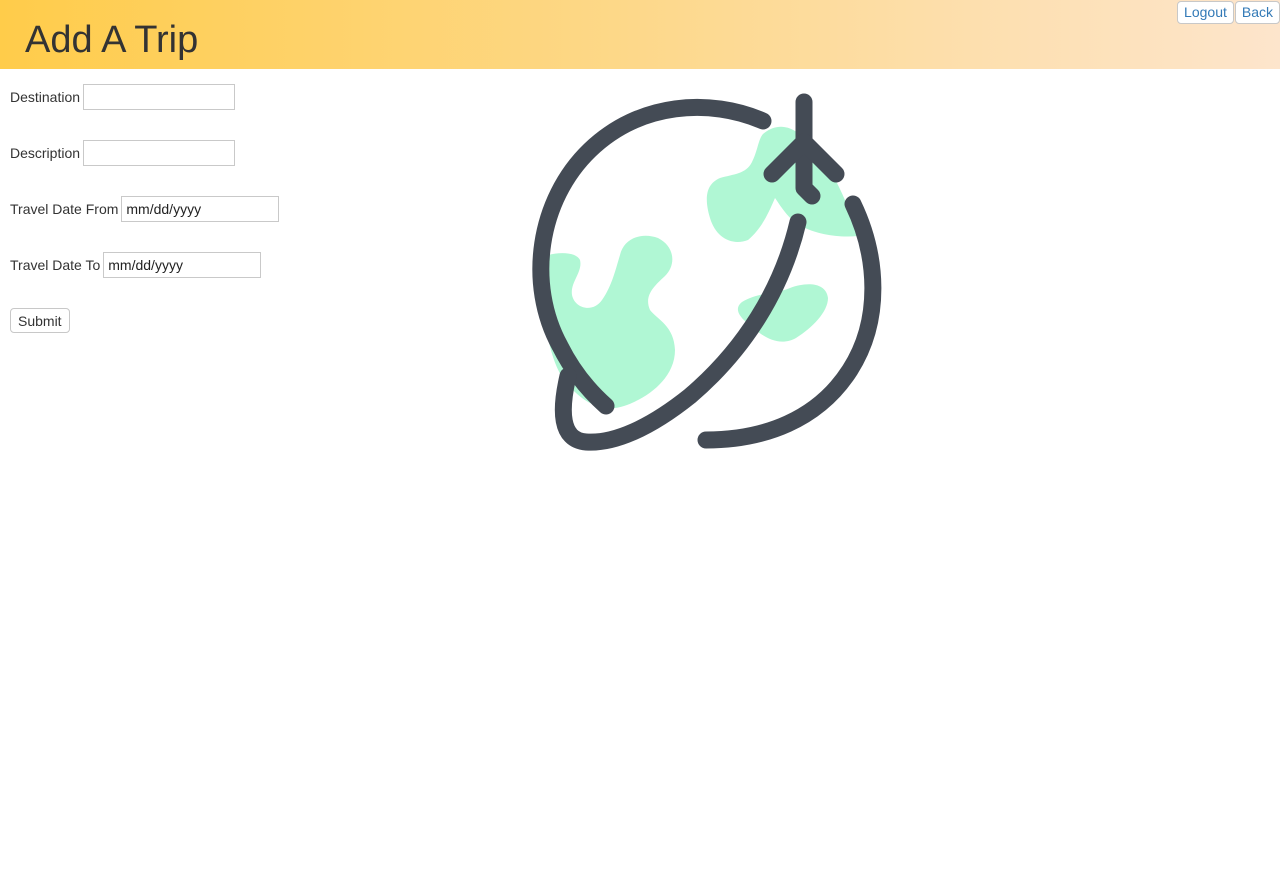  I want to click on description-row: Description, so click(123, 153).